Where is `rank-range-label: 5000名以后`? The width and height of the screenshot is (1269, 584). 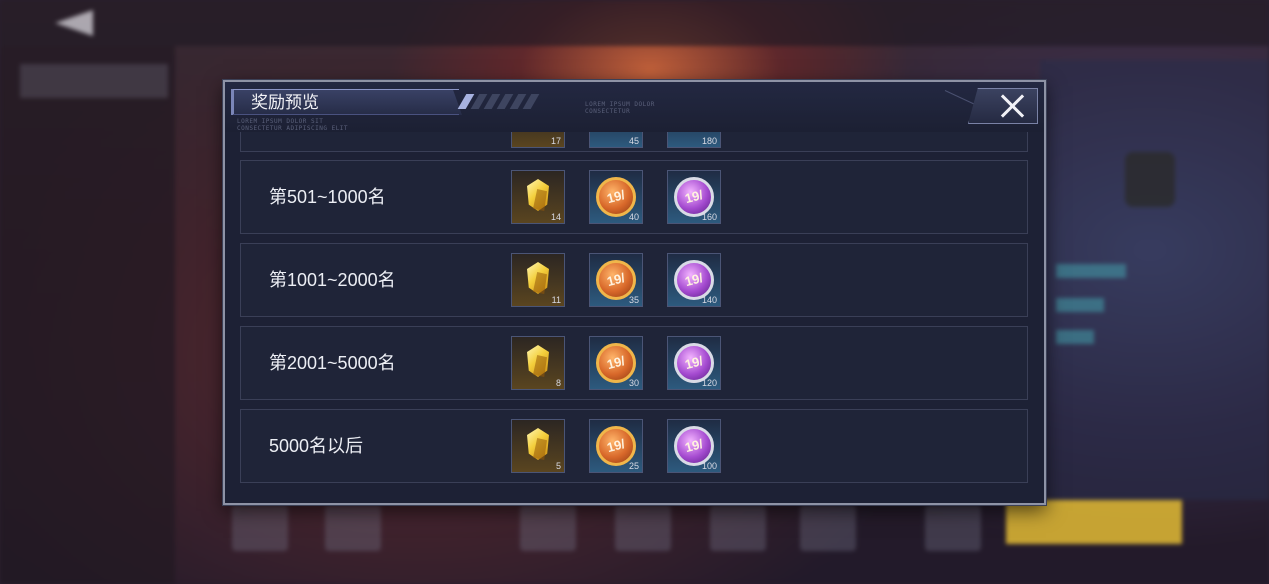 rank-range-label: 5000名以后 is located at coordinates (316, 446).